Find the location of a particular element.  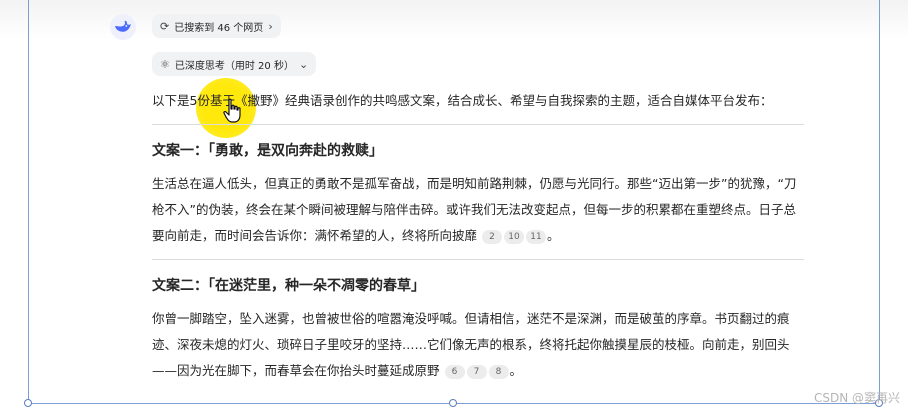

section-1-title: 文案一：「勇敢，是双向奔赴的救赎」 is located at coordinates (267, 151).